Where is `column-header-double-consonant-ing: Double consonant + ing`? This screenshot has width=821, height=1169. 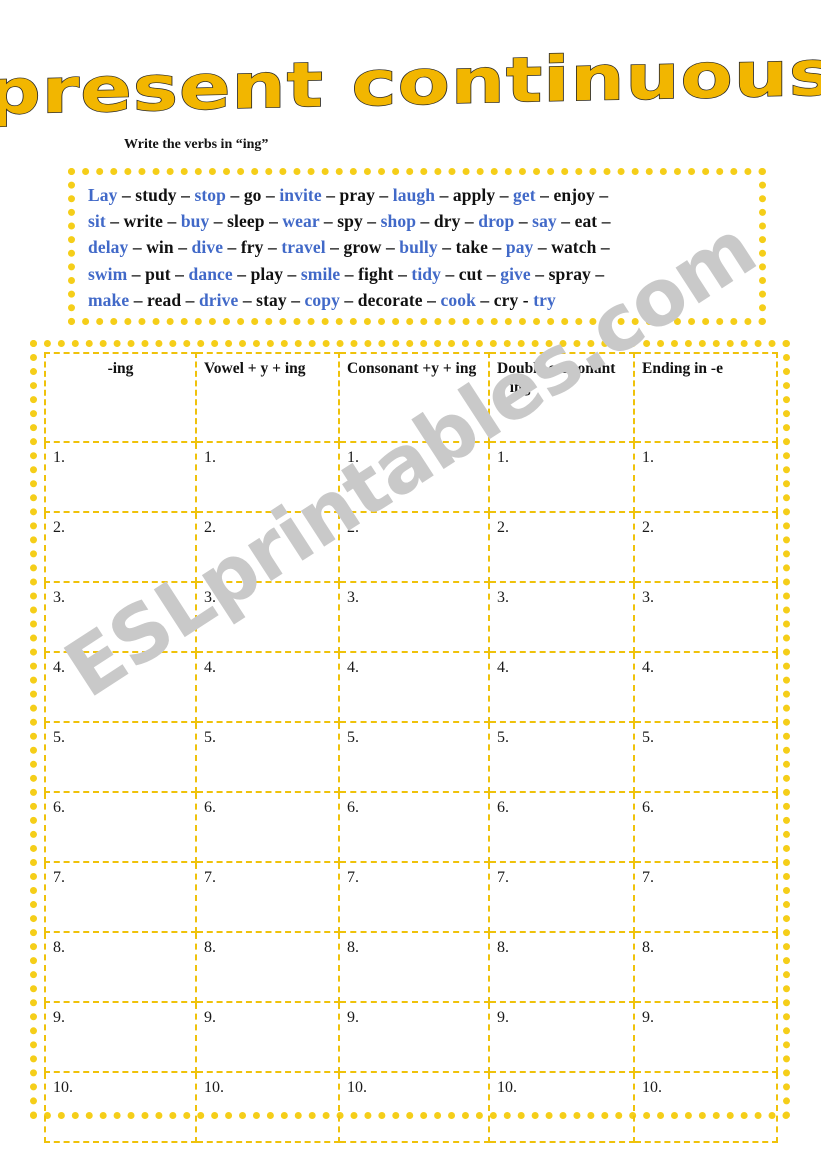
column-header-double-consonant-ing: Double consonant + ing is located at coordinates (561, 397).